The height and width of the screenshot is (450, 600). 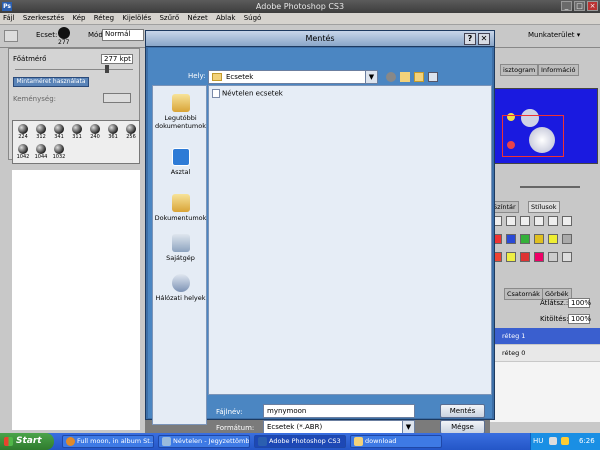 What do you see at coordinates (579, 303) in the screenshot?
I see `opacity-input: 100%` at bounding box center [579, 303].